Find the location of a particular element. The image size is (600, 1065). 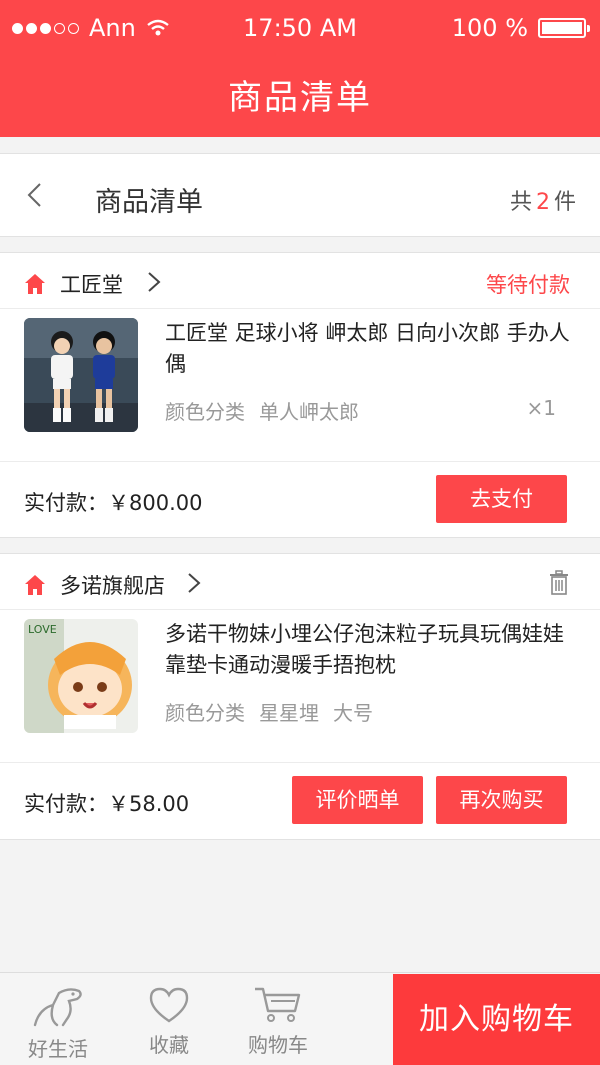

item-count: 共2件 is located at coordinates (543, 200).